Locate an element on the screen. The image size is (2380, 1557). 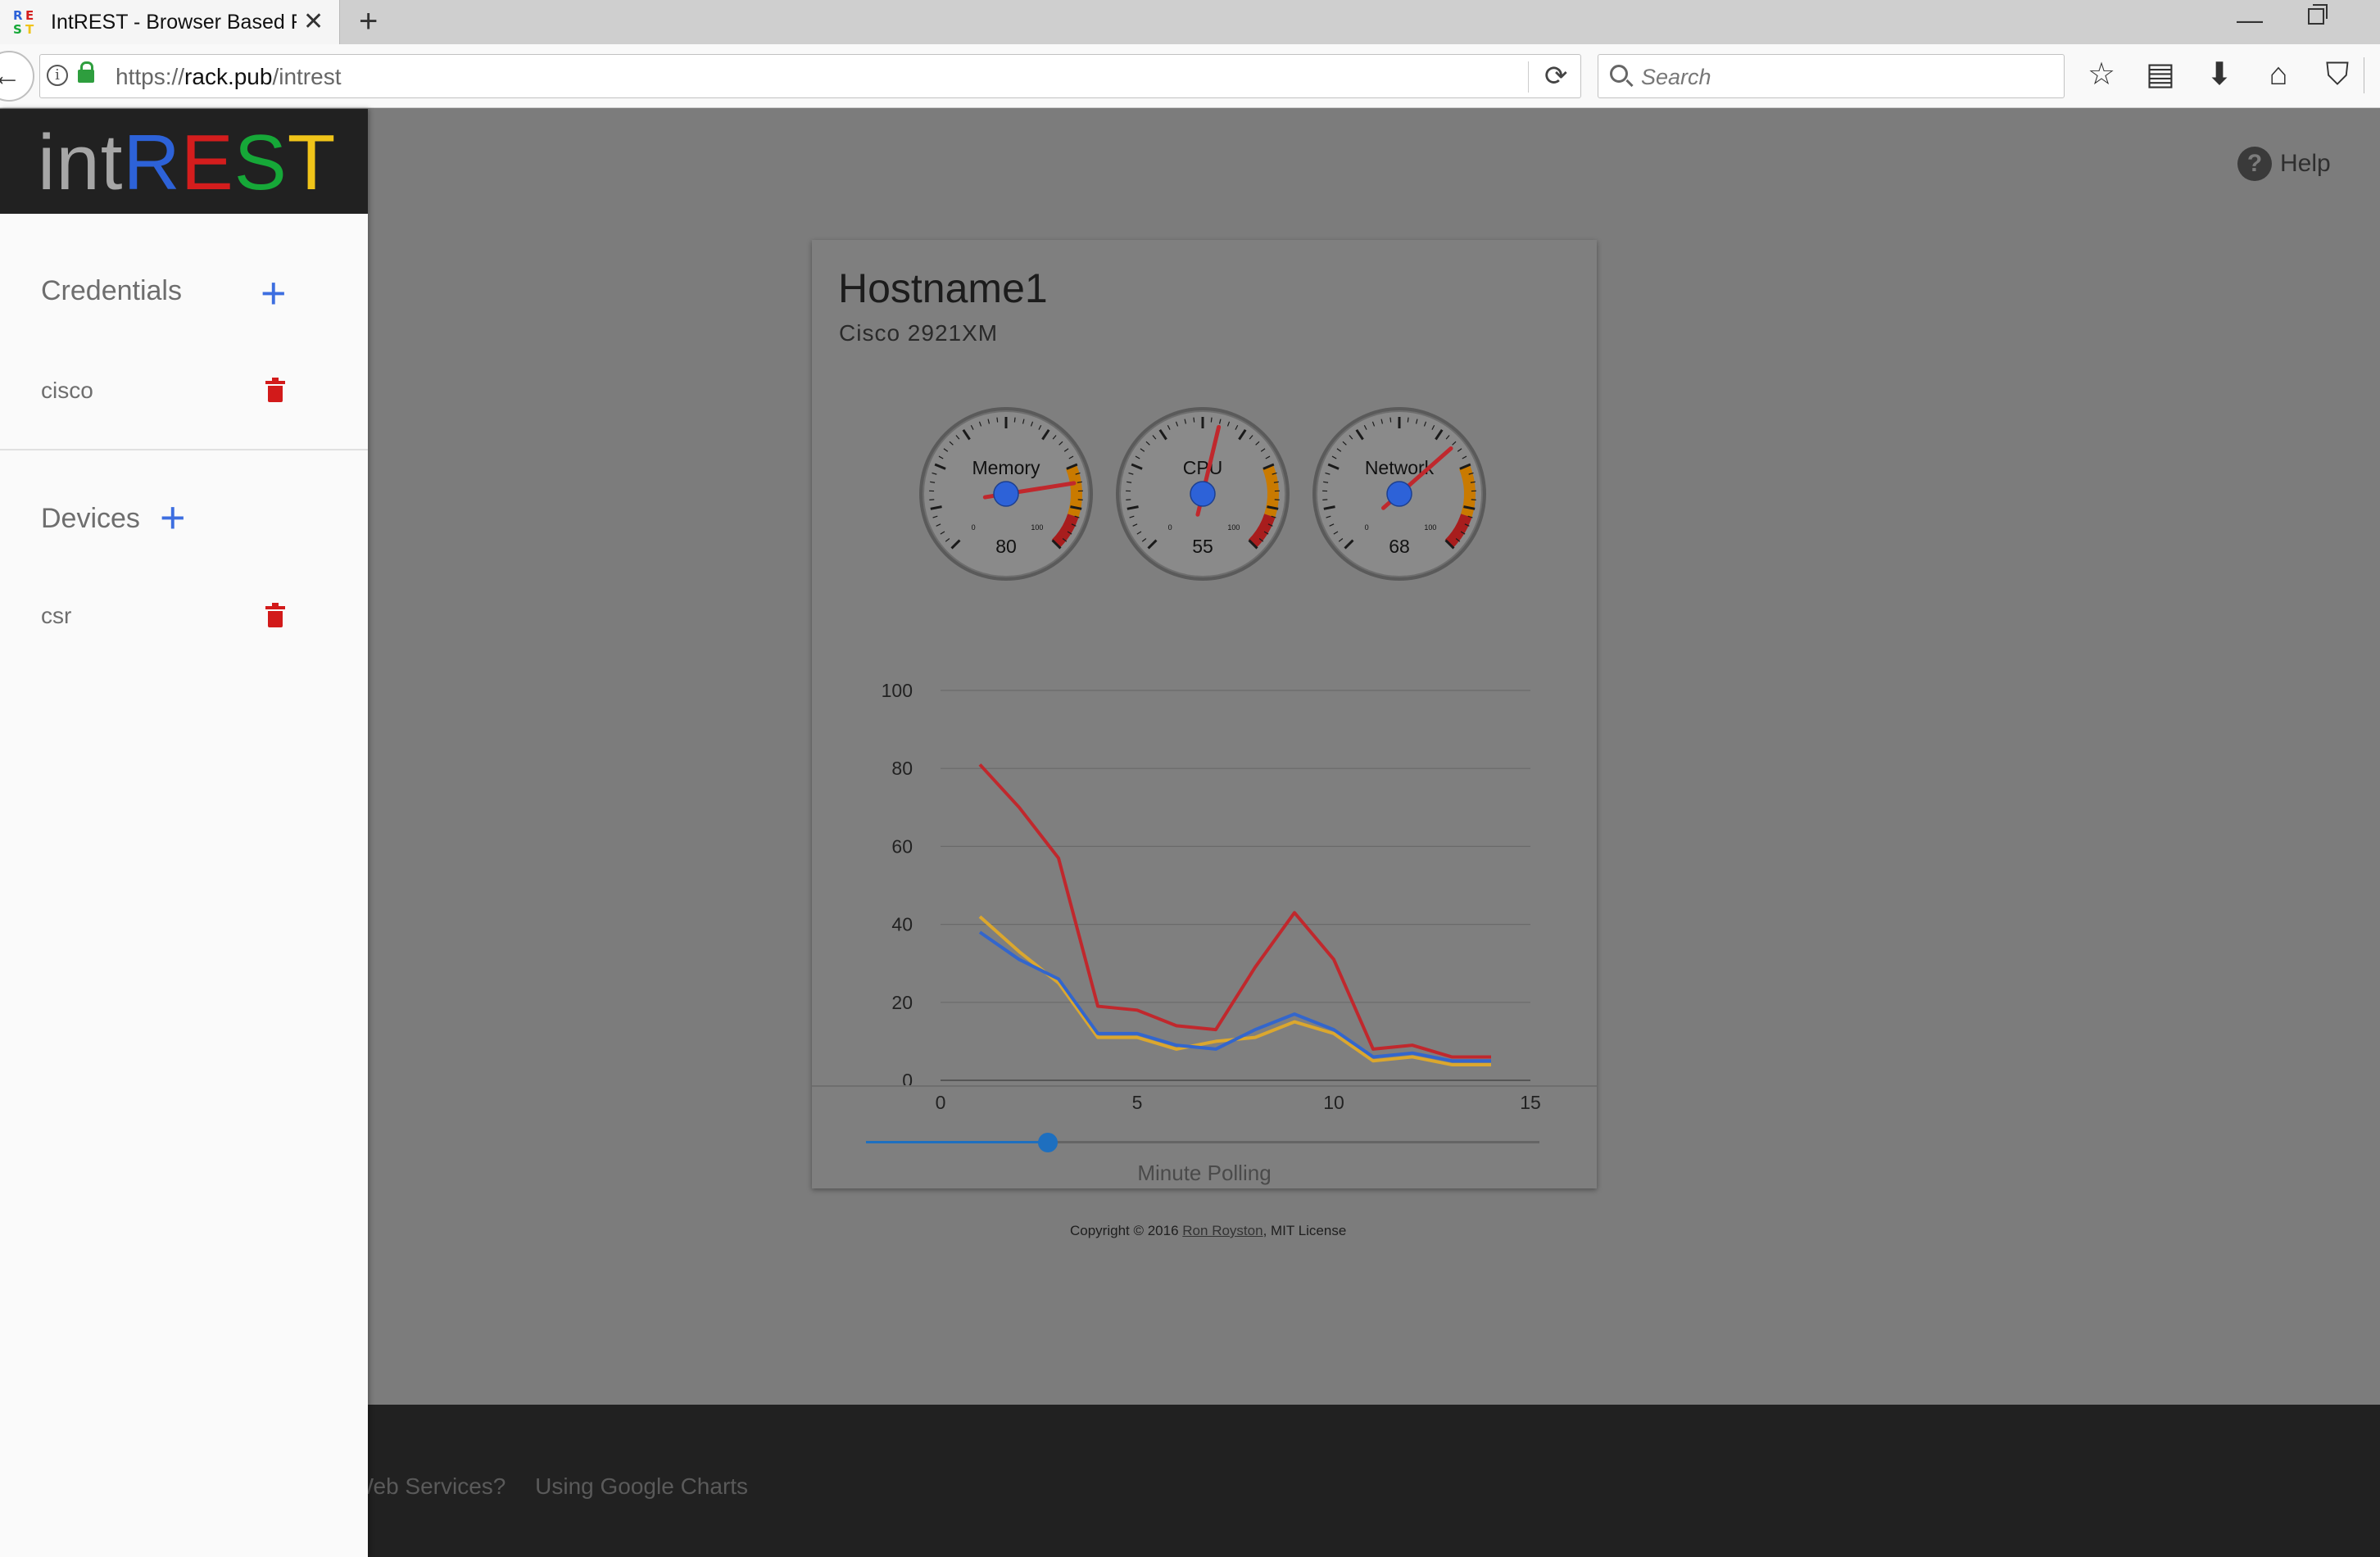
credential-item: cisco is located at coordinates (67, 391).